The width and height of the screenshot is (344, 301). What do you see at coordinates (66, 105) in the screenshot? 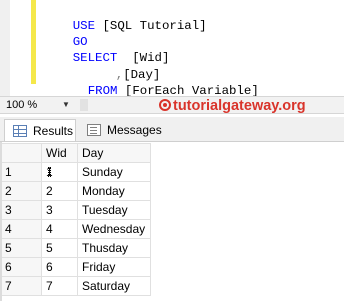
I see `chevron-down-icon: ▼` at bounding box center [66, 105].